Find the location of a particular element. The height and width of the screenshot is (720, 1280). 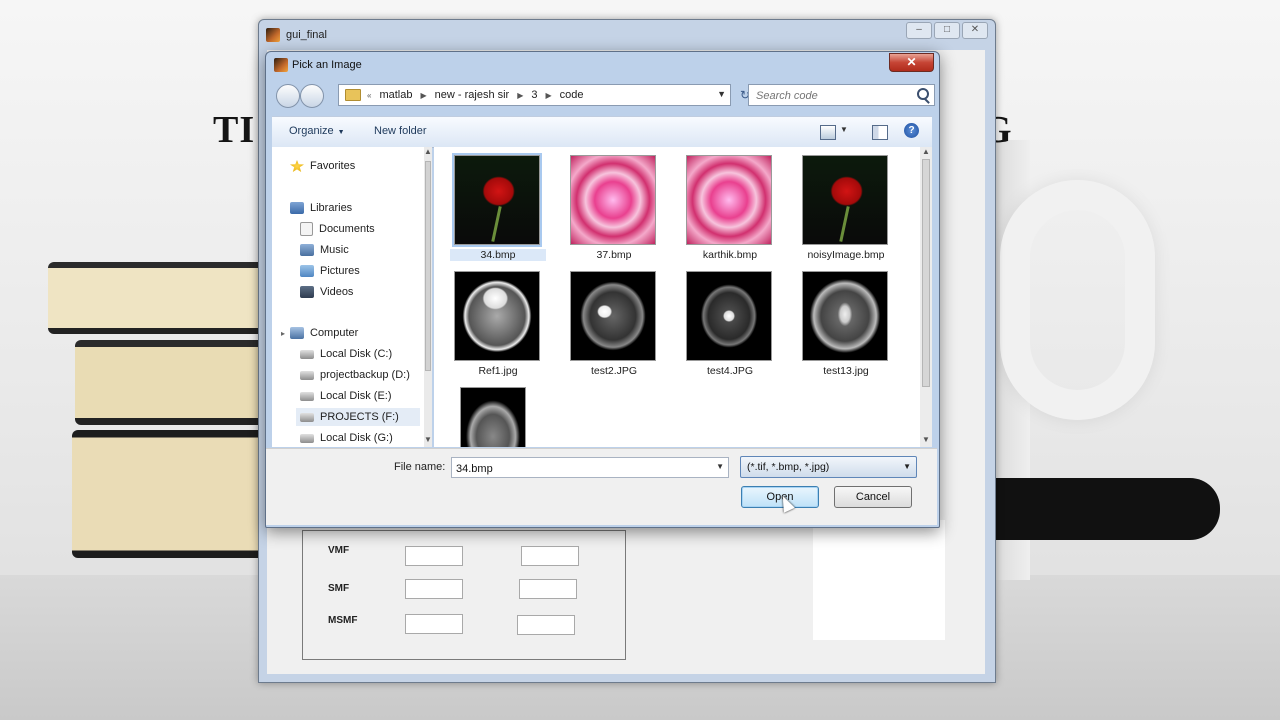

tree-item-drive-g: Local Disk (G:) is located at coordinates (346, 438).